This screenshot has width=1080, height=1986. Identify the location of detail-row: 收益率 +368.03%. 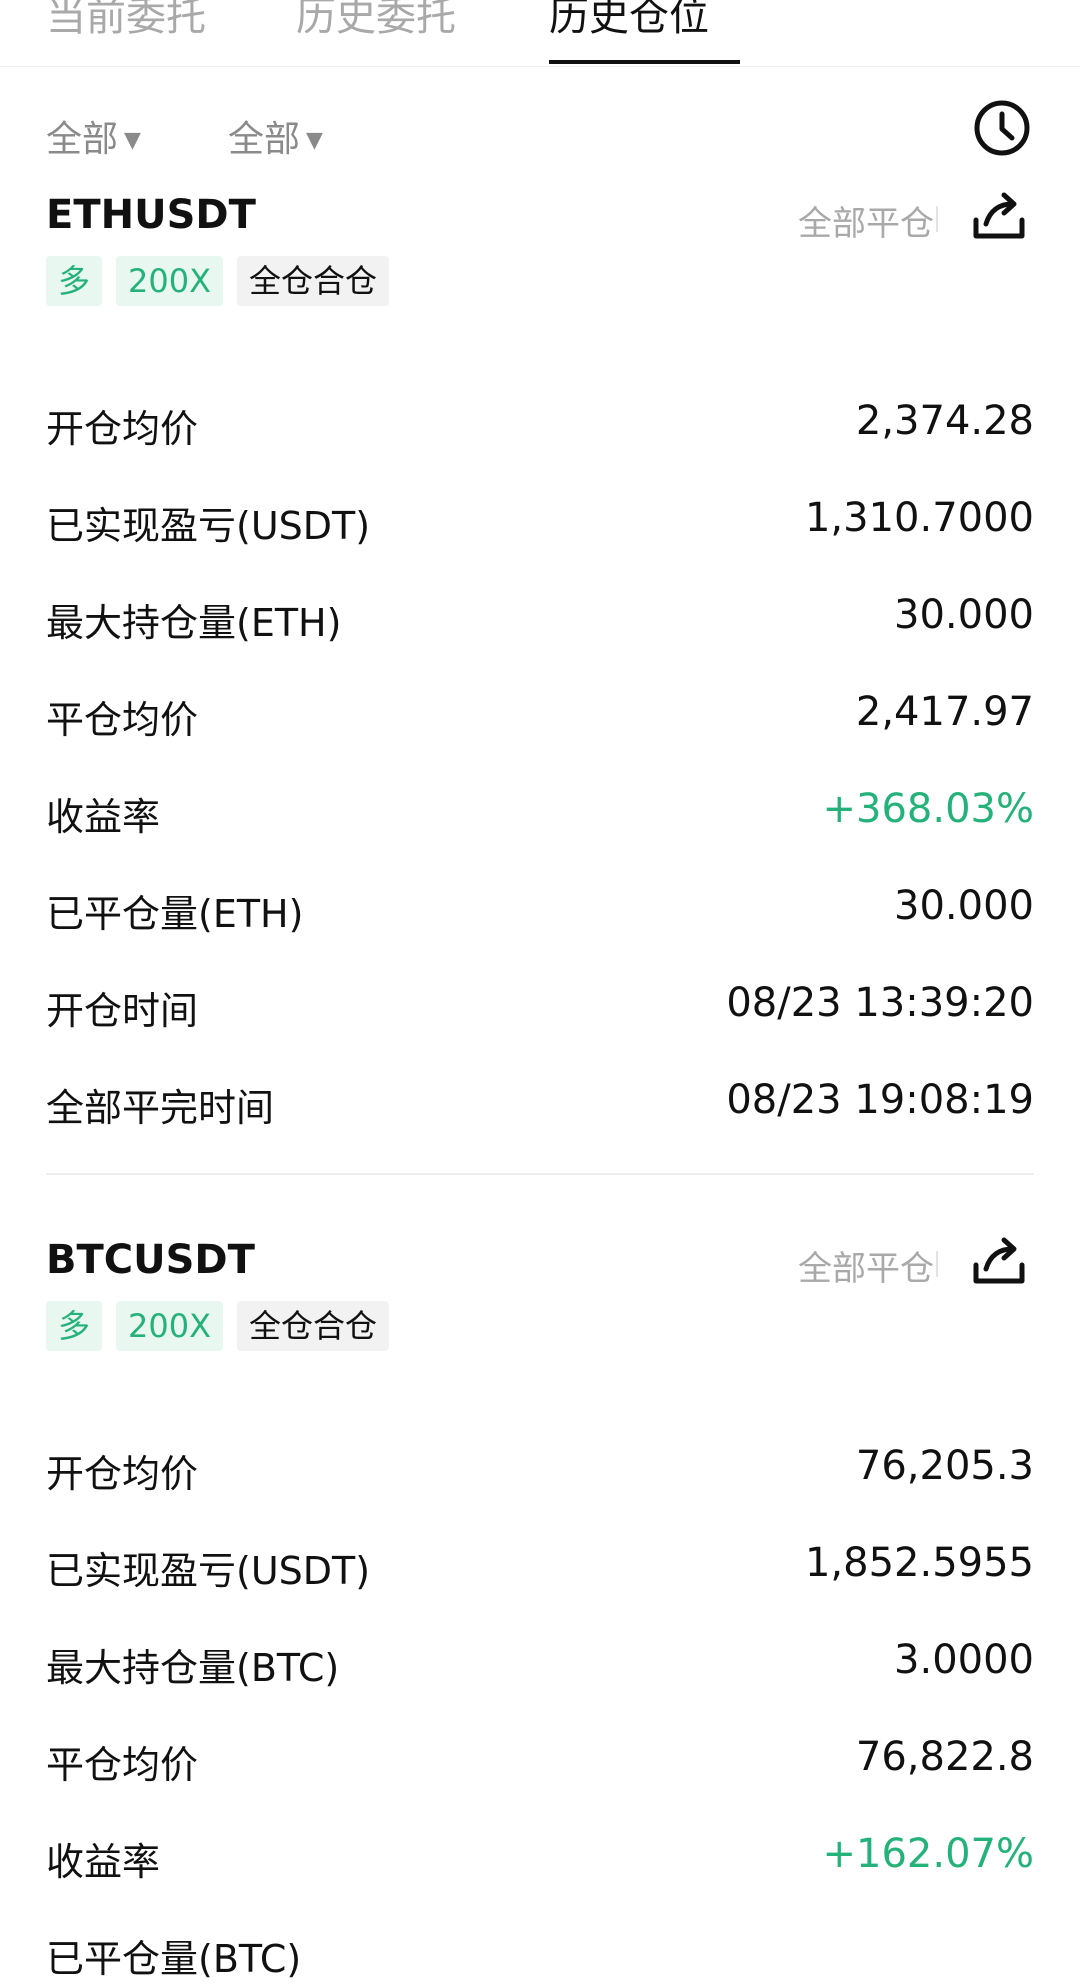
(540, 815).